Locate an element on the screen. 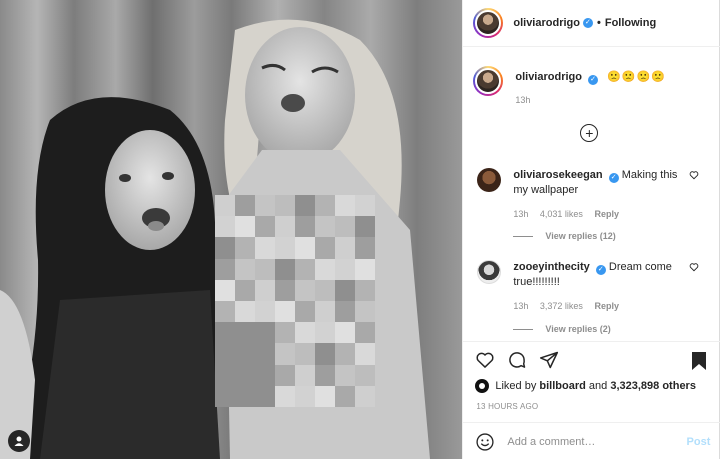 Image resolution: width=720 pixels, height=460 pixels. post-caption: oliviarodrigo ✓ 🙁🙁🙁🙁 13h is located at coordinates (569, 85).